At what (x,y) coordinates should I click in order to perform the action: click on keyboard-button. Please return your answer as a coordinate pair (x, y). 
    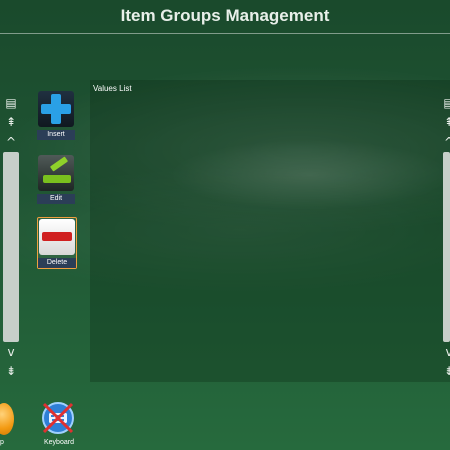
    Looking at the image, I should click on (58, 418).